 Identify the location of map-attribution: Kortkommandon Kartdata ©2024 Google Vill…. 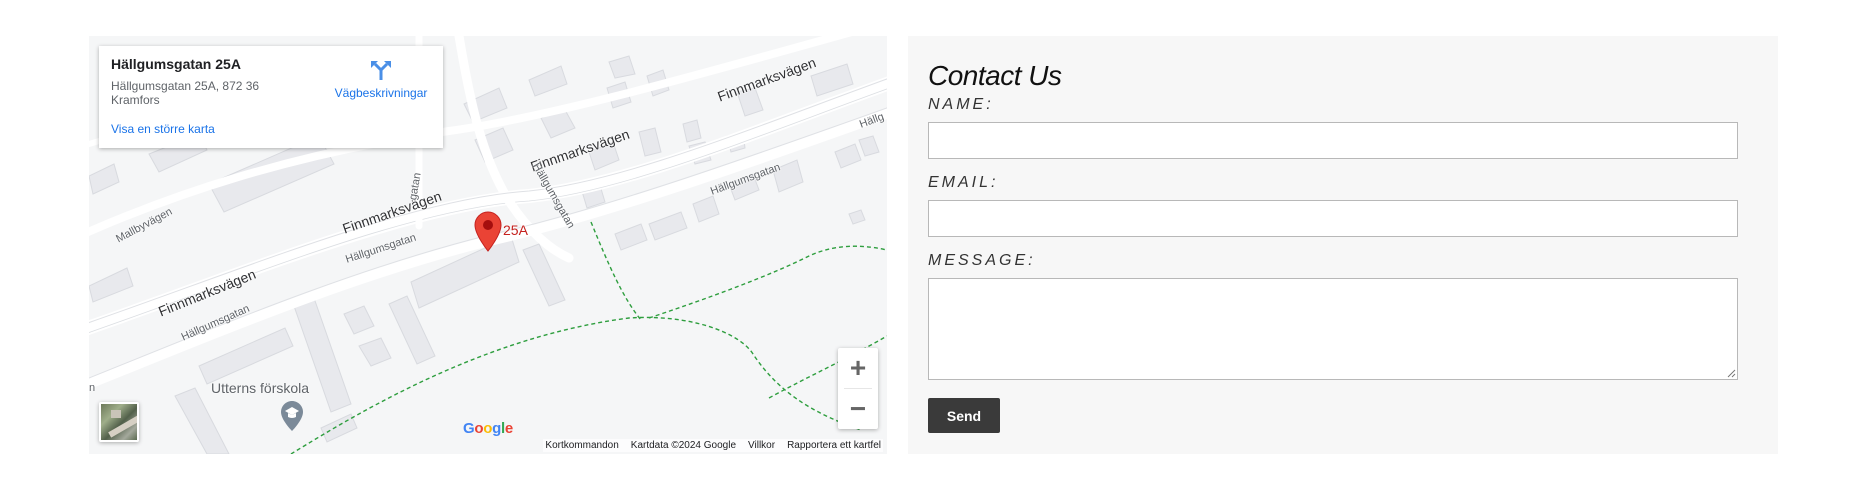
(713, 445).